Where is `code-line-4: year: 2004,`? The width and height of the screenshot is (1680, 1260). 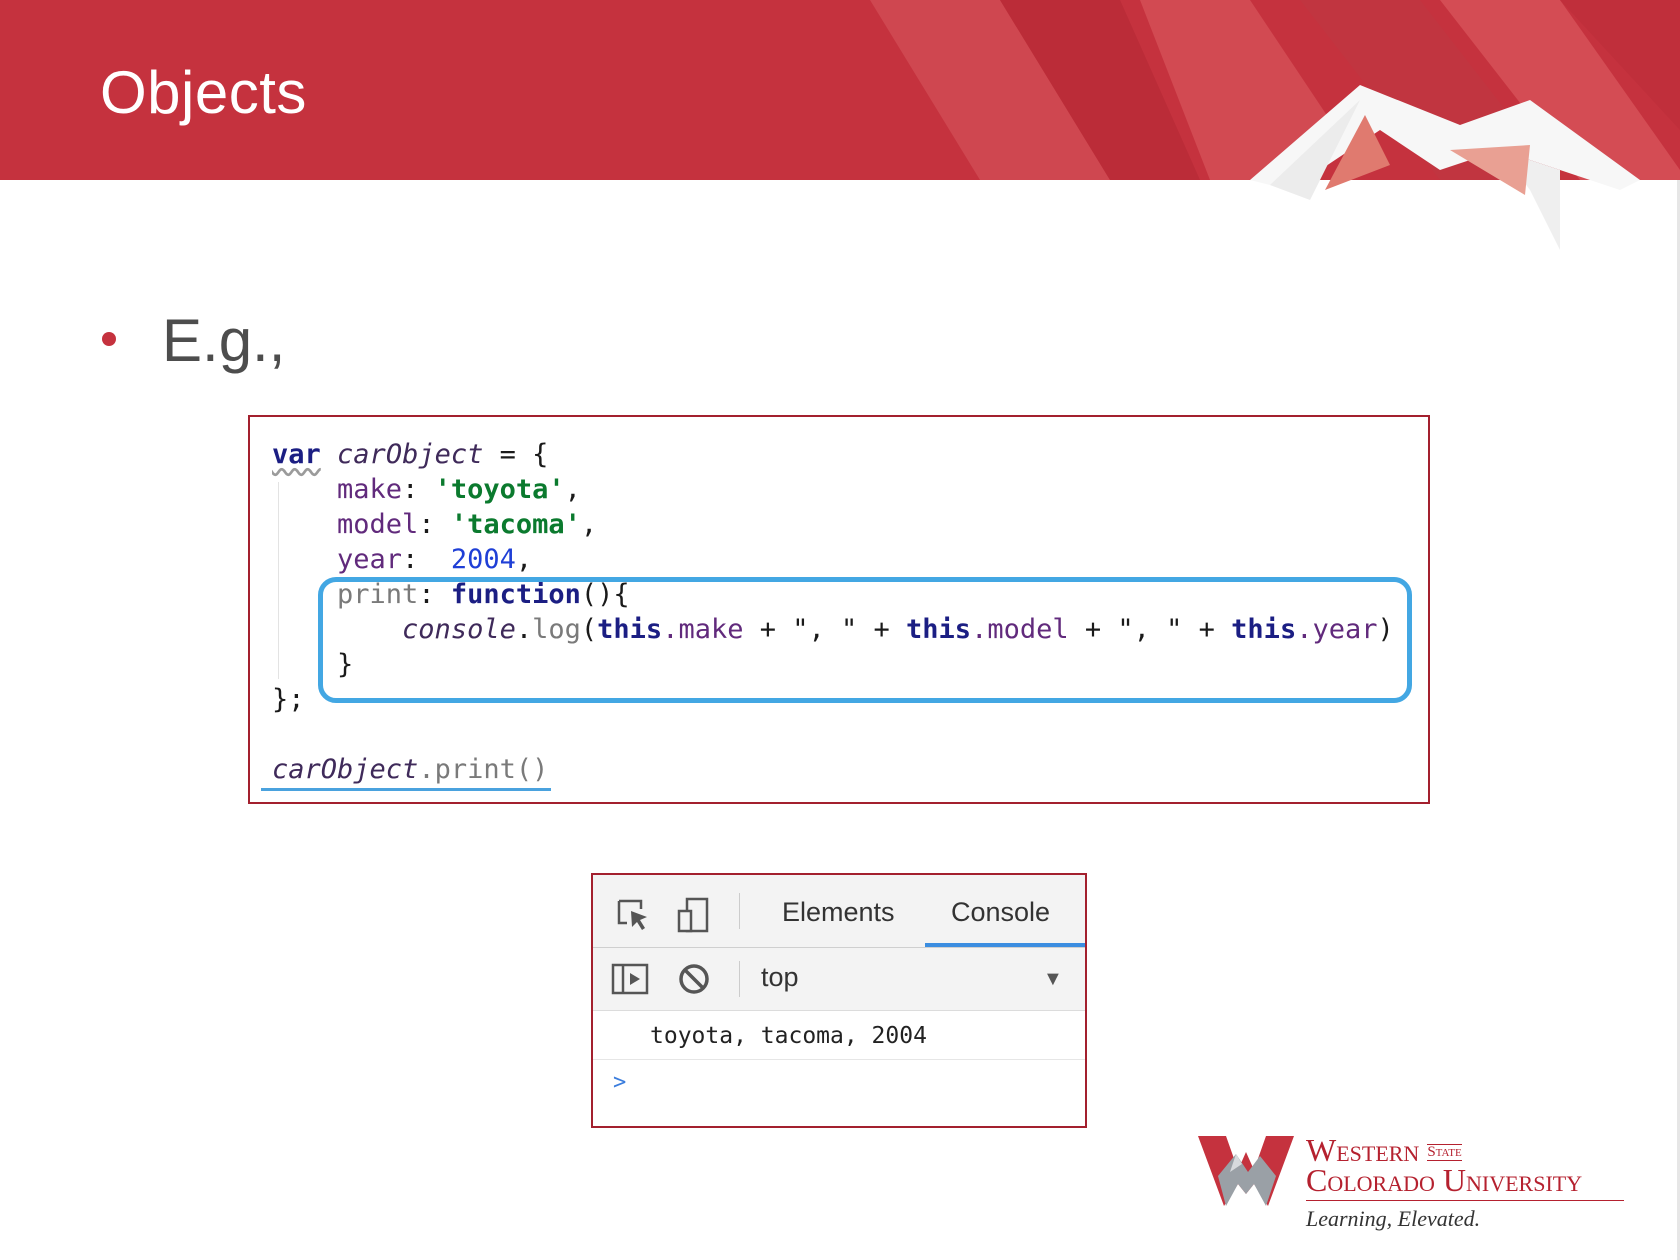
code-line-4: year: 2004, is located at coordinates (435, 559).